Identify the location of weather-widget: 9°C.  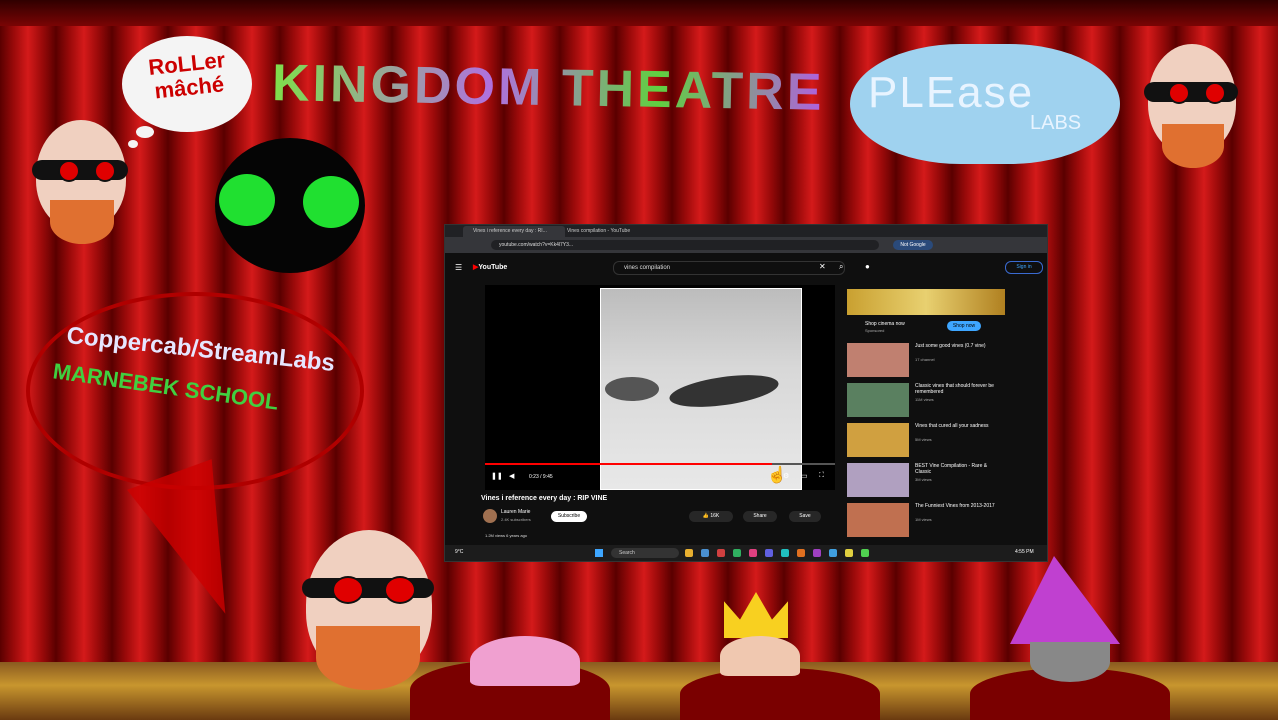
(459, 552).